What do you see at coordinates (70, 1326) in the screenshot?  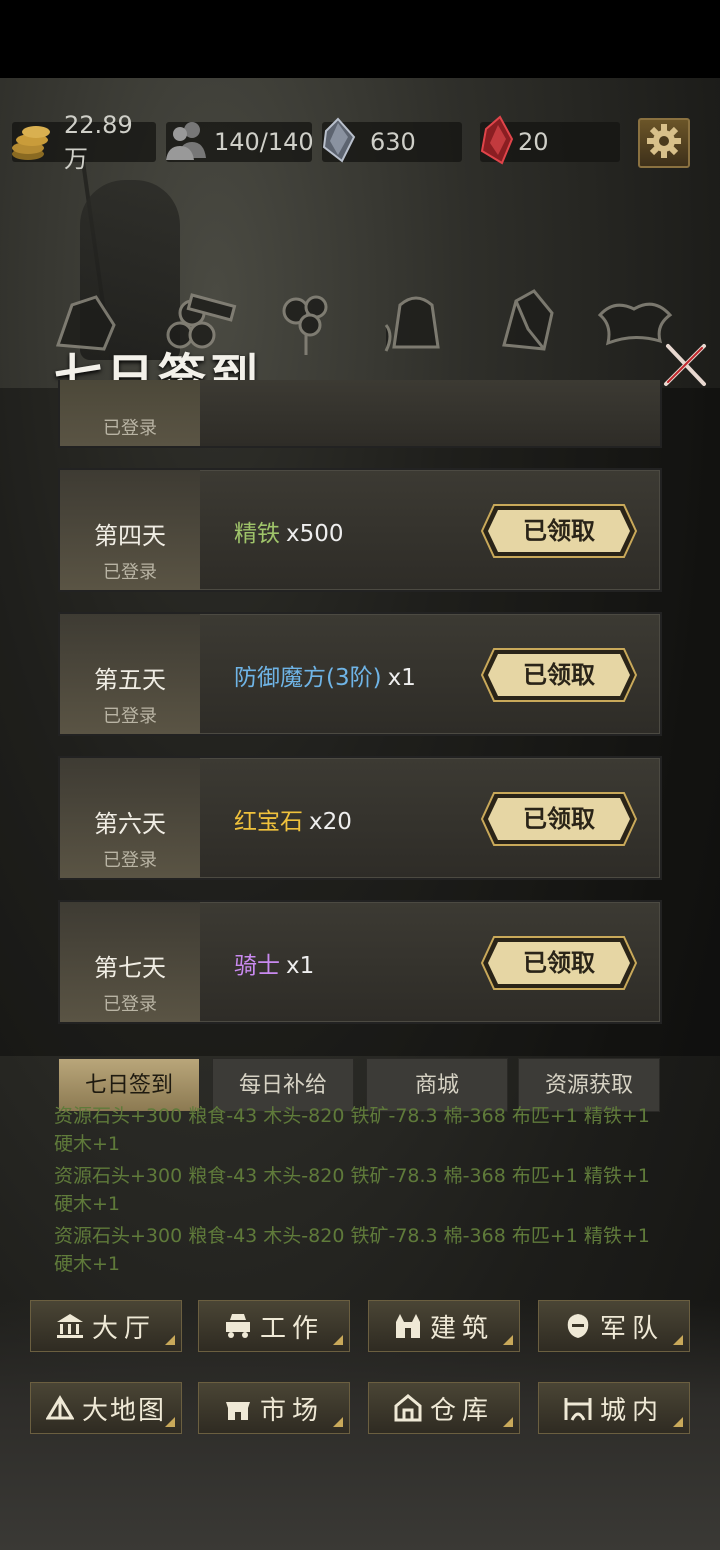 I see `hall-icon` at bounding box center [70, 1326].